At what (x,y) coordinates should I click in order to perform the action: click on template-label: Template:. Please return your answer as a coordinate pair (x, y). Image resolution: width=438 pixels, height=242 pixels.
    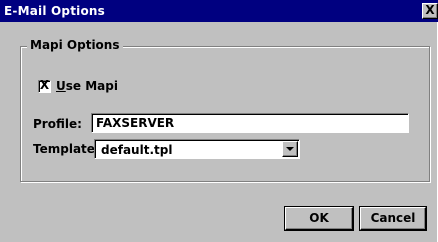
    Looking at the image, I should click on (66, 149).